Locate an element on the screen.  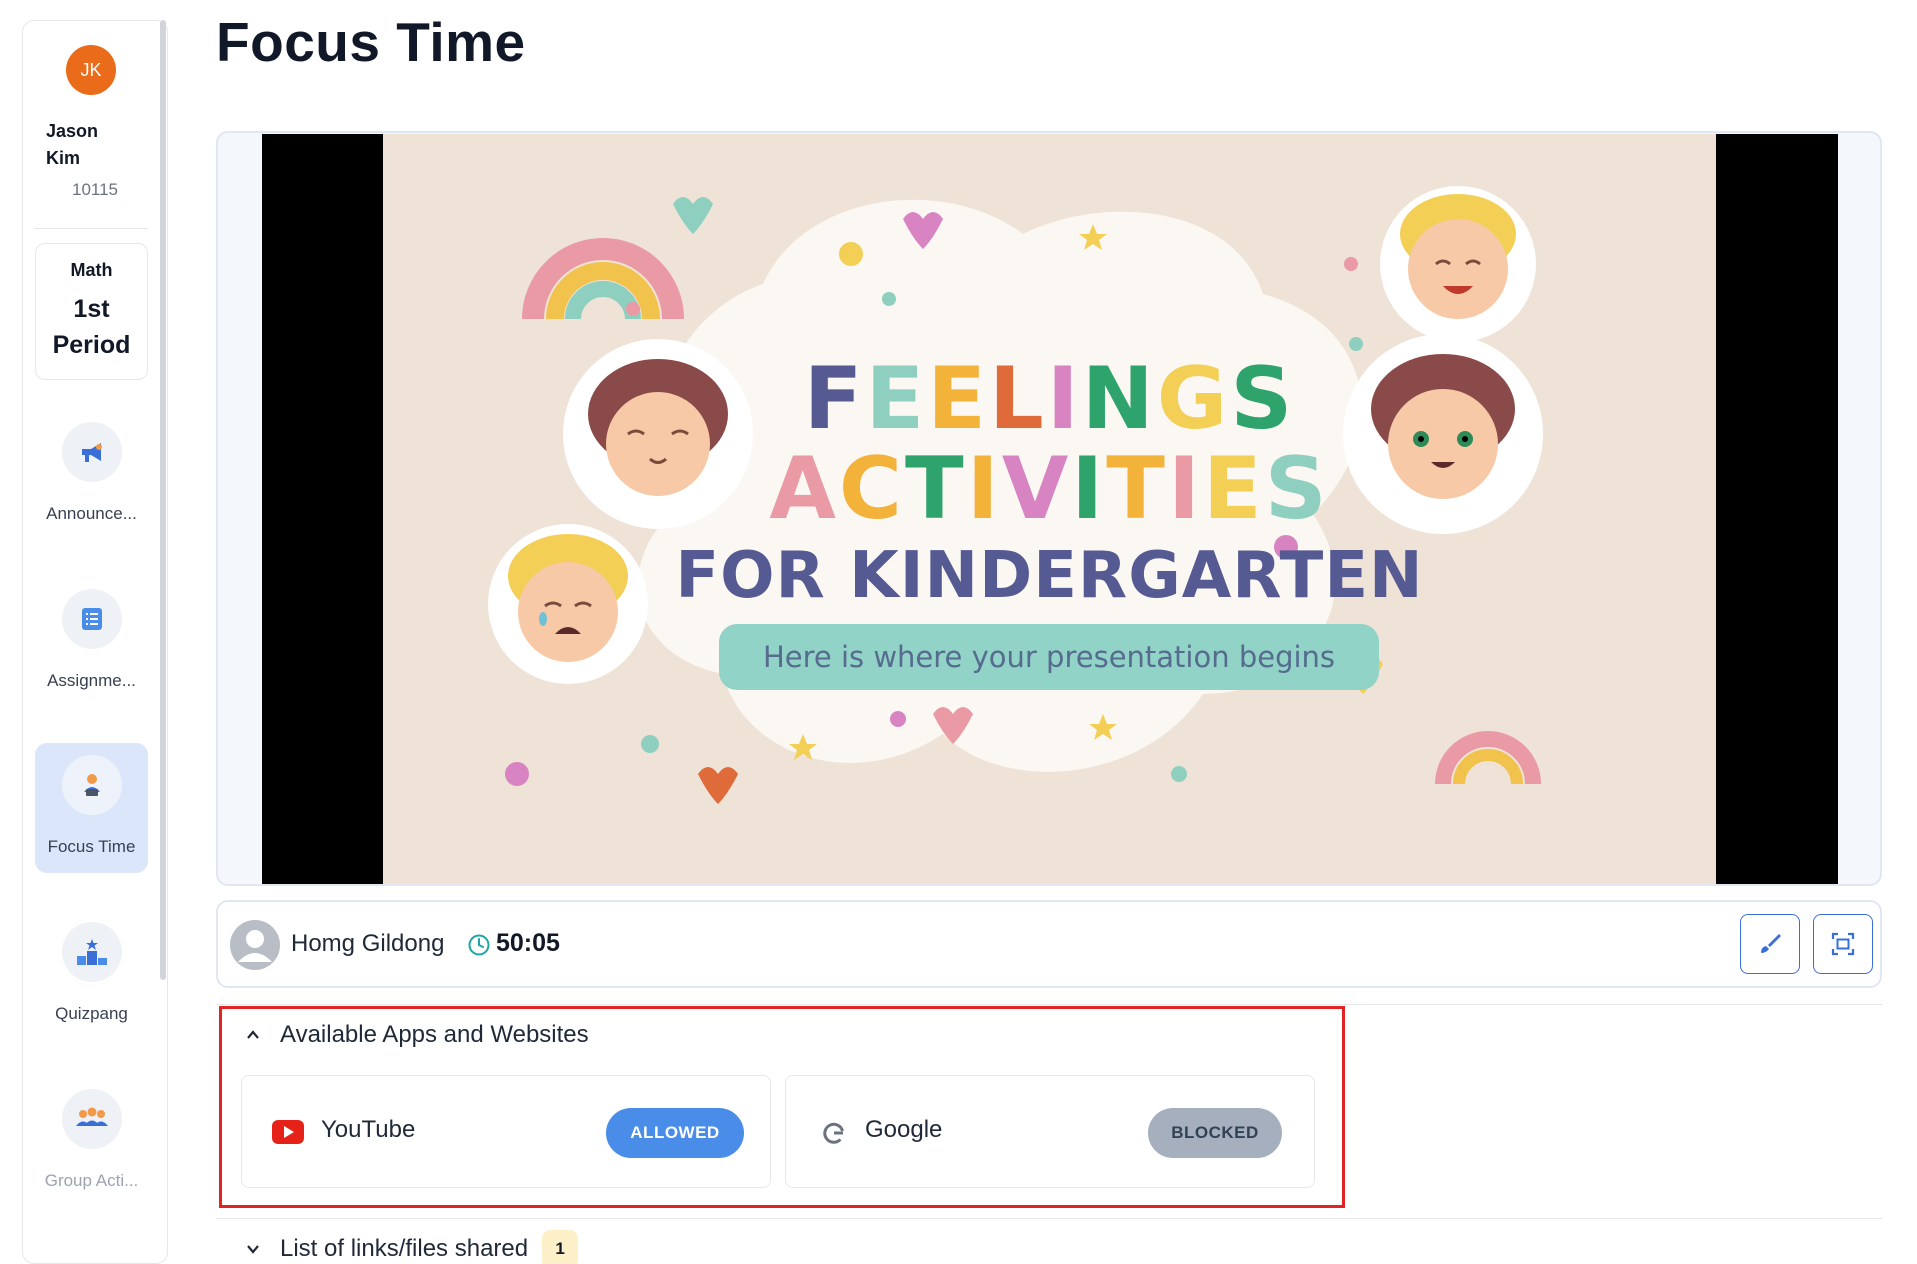
chevron-down-icon is located at coordinates (253, 1249).